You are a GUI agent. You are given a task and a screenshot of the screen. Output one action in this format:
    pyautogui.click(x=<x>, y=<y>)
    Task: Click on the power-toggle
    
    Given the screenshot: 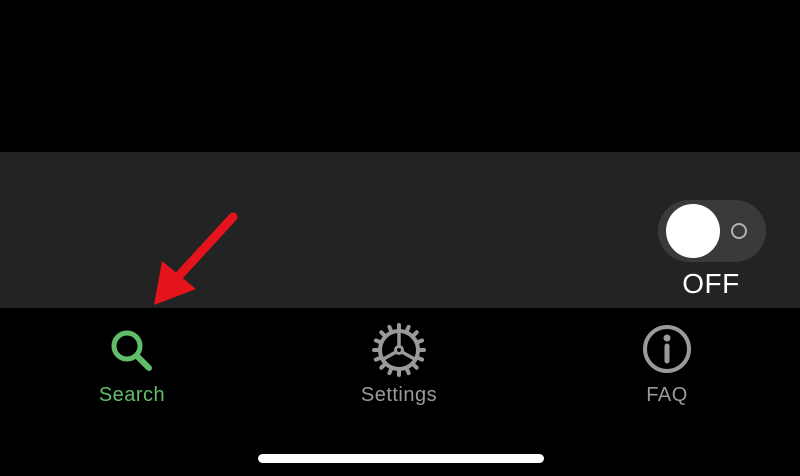 What is the action you would take?
    pyautogui.click(x=712, y=231)
    